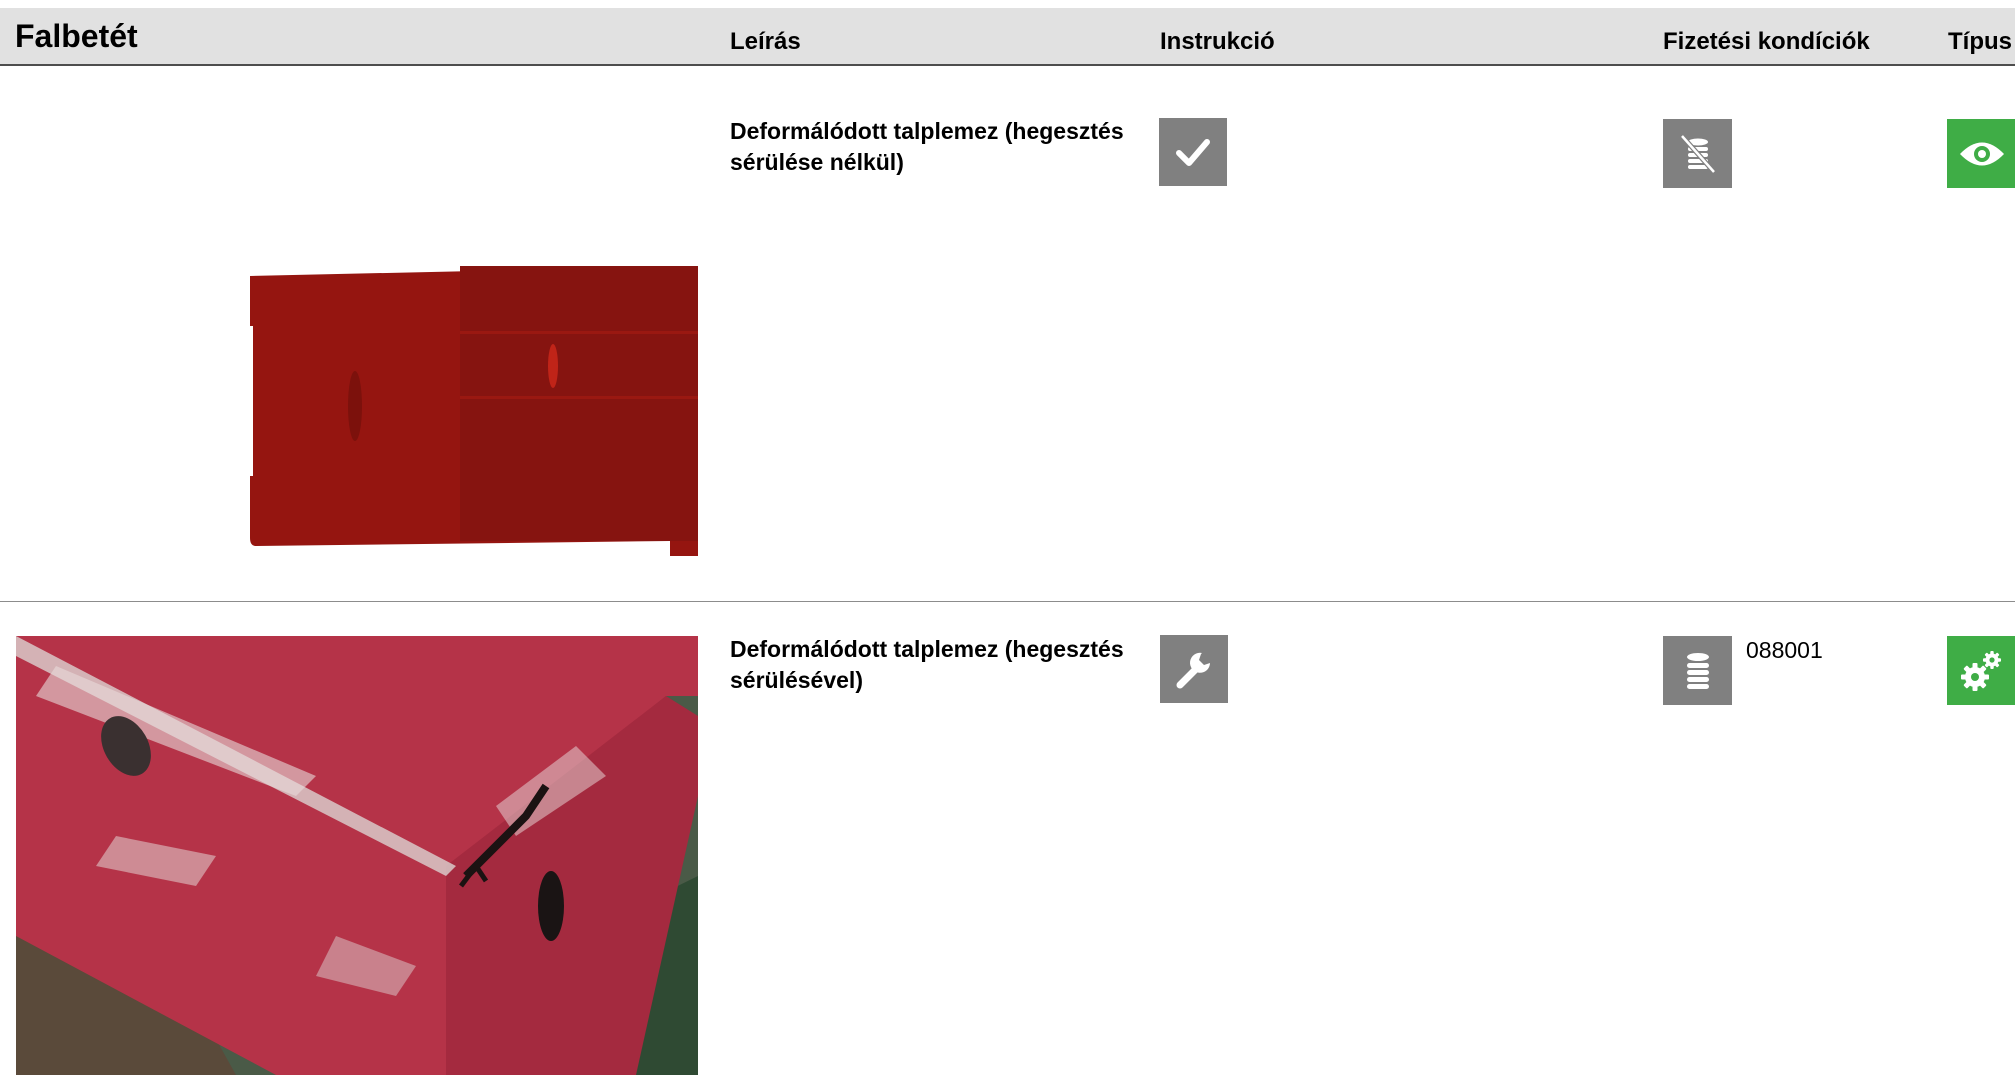  What do you see at coordinates (1784, 650) in the screenshot?
I see `payment-code: 088001` at bounding box center [1784, 650].